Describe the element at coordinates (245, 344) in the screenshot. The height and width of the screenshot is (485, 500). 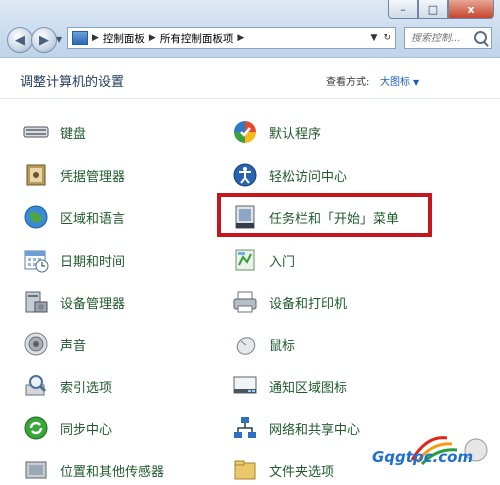
I see `mouse-icon` at that location.